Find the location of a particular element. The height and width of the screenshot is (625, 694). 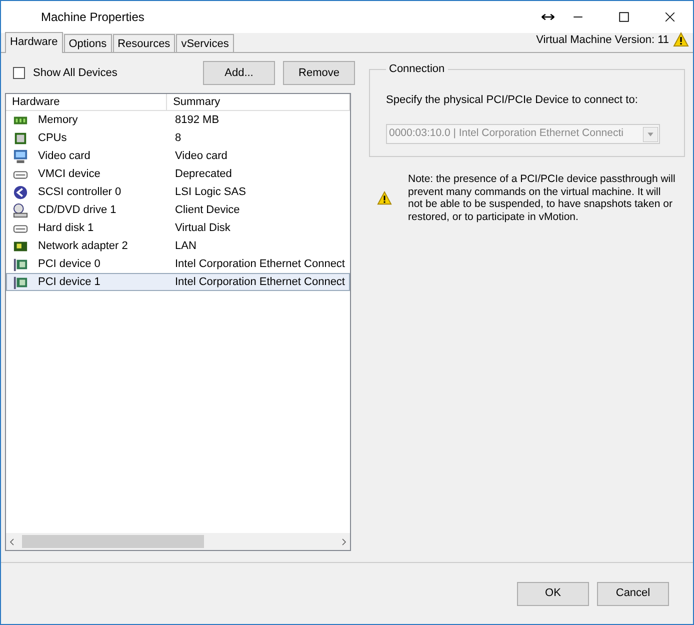

checkbox is located at coordinates (19, 73).